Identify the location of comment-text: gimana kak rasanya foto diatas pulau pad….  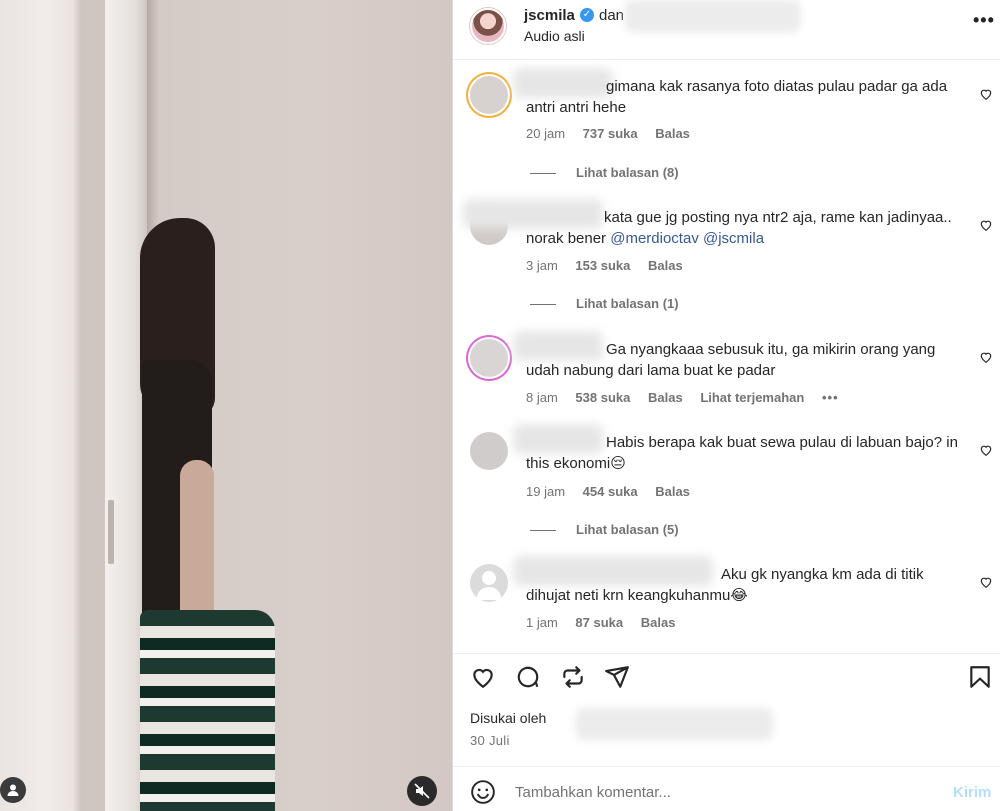
(737, 97).